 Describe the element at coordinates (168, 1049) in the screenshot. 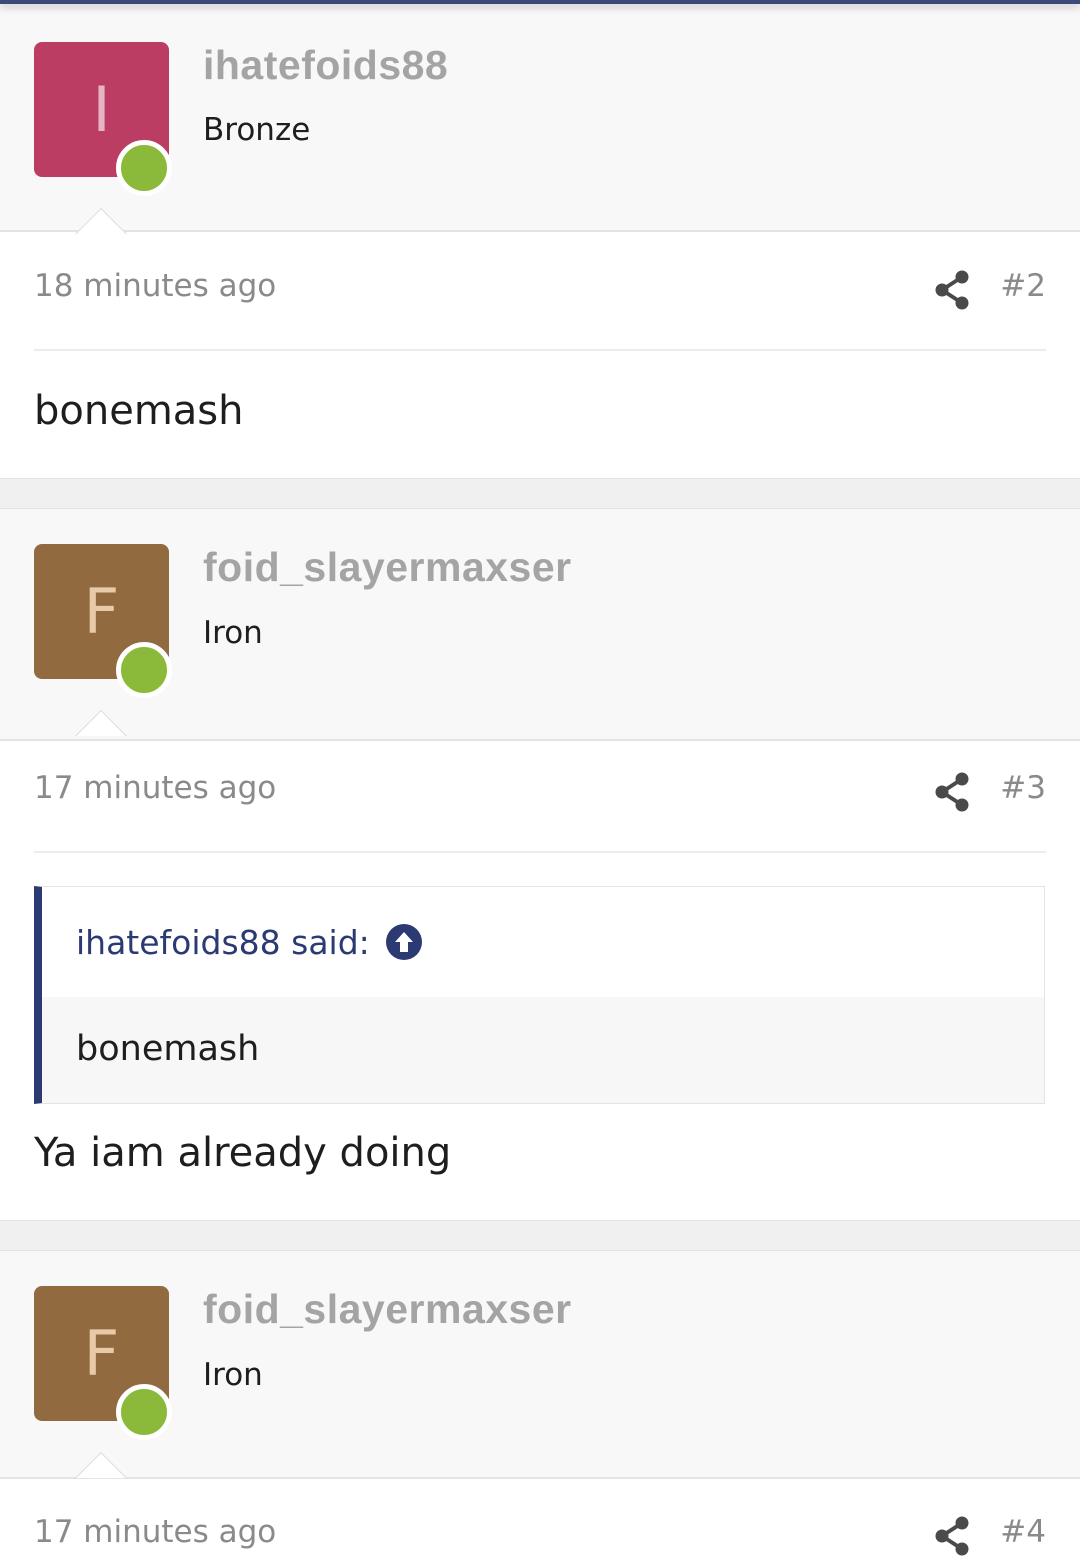

I see `quote-text: bonemash` at that location.